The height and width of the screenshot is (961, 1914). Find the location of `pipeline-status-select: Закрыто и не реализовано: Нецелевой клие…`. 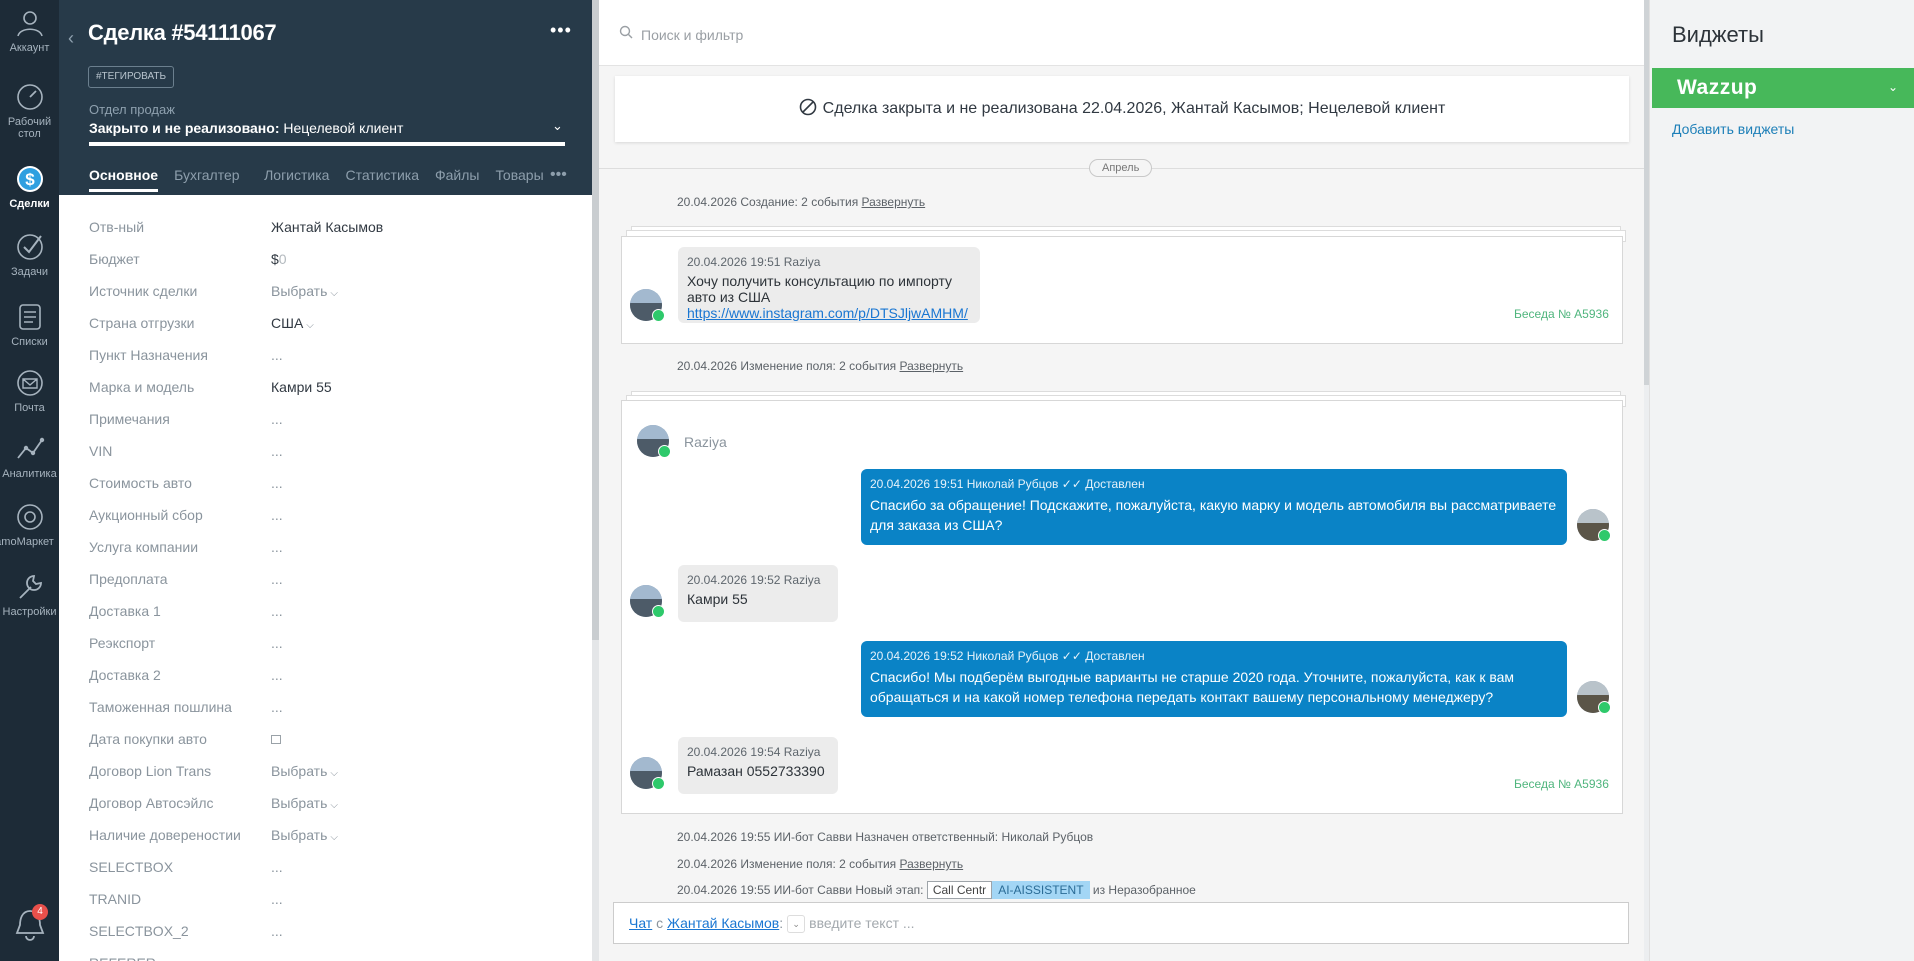

pipeline-status-select: Закрыто и не реализовано: Нецелевой клие… is located at coordinates (246, 128).